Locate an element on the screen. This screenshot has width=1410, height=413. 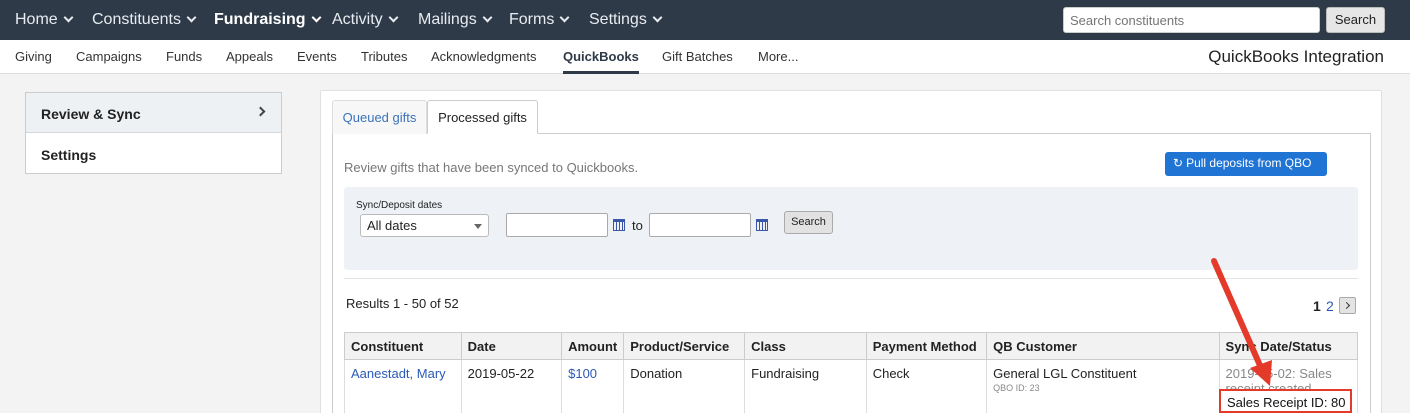
sidebar-item-settings: Settings is located at coordinates (153, 154).